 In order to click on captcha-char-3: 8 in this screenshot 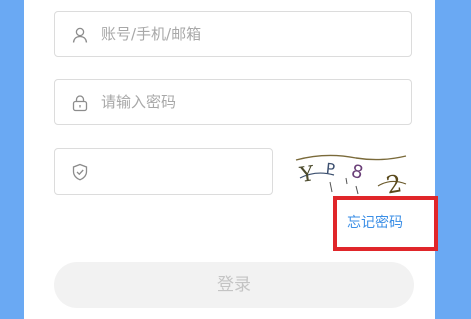, I will do `click(357, 172)`.